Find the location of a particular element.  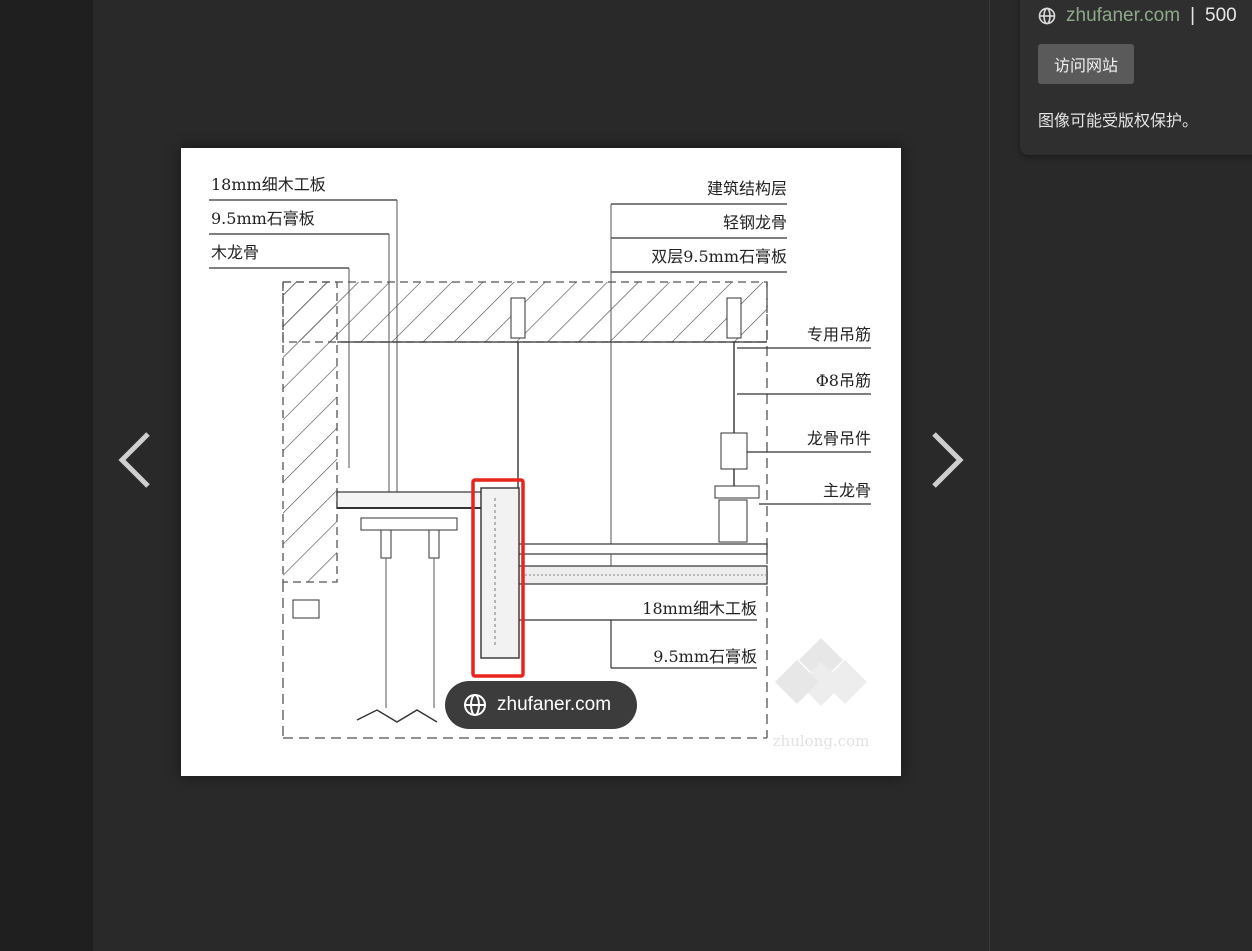

next-image-button is located at coordinates (946, 460).